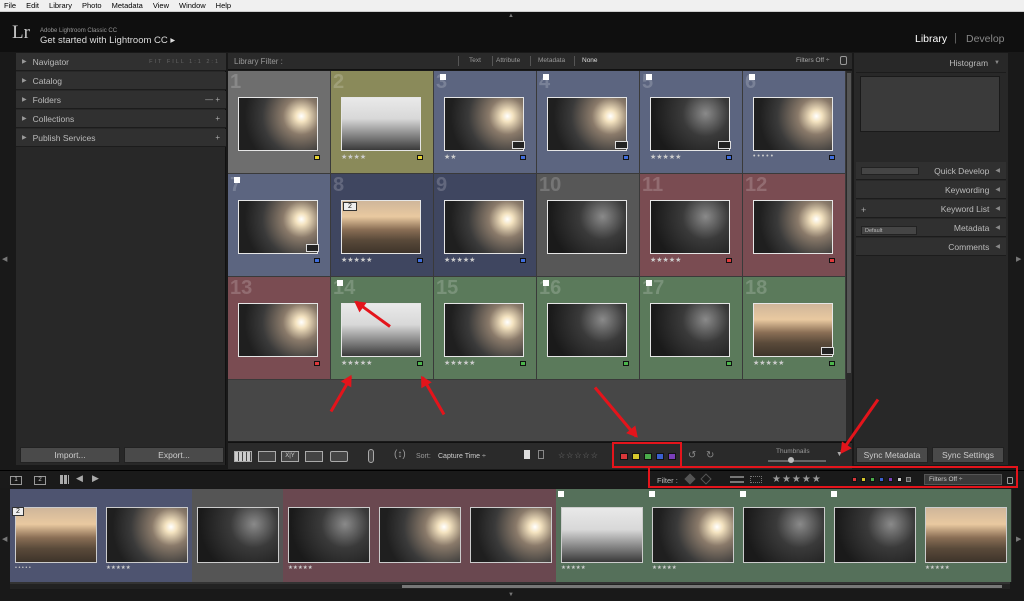 This screenshot has height=601, width=1024. I want to click on grid-cell: 13, so click(279, 328).